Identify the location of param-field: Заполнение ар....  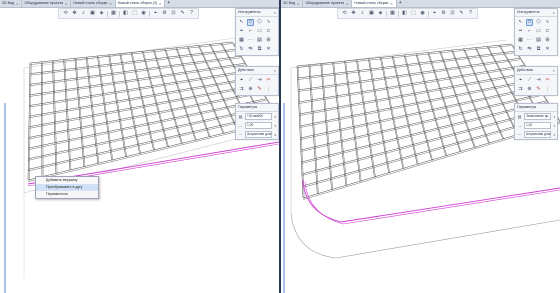
(538, 116).